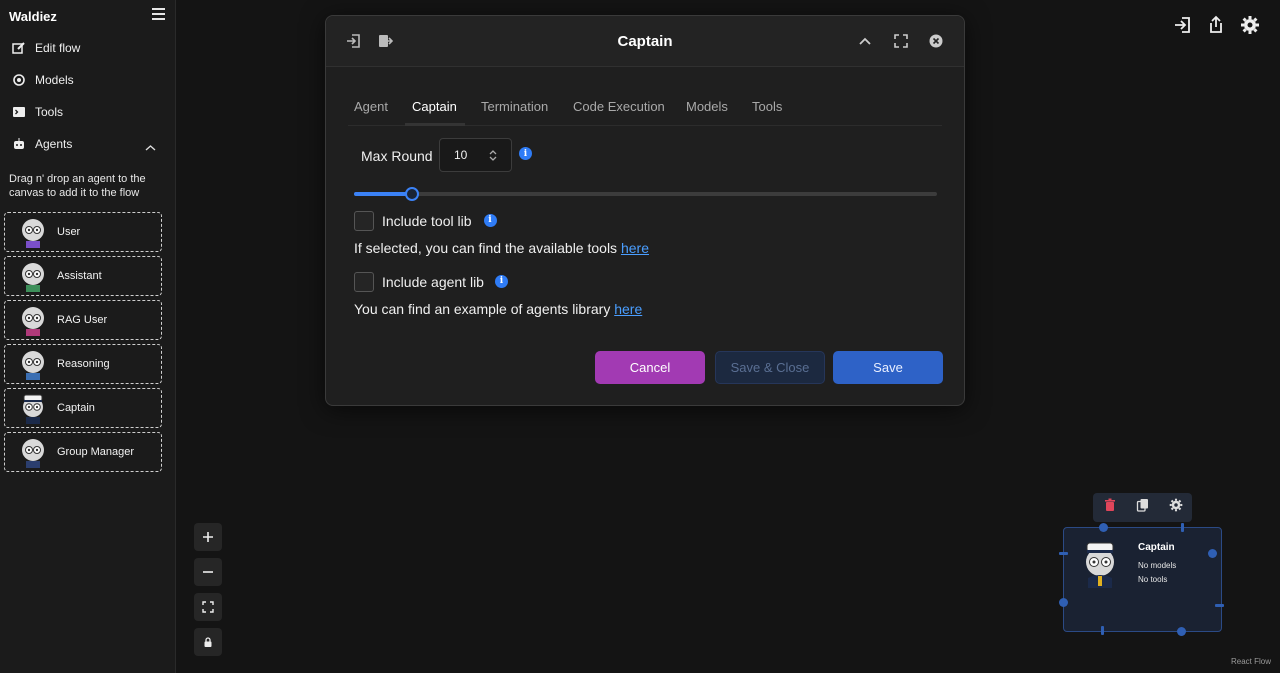  I want to click on trash-icon, so click(1109, 504).